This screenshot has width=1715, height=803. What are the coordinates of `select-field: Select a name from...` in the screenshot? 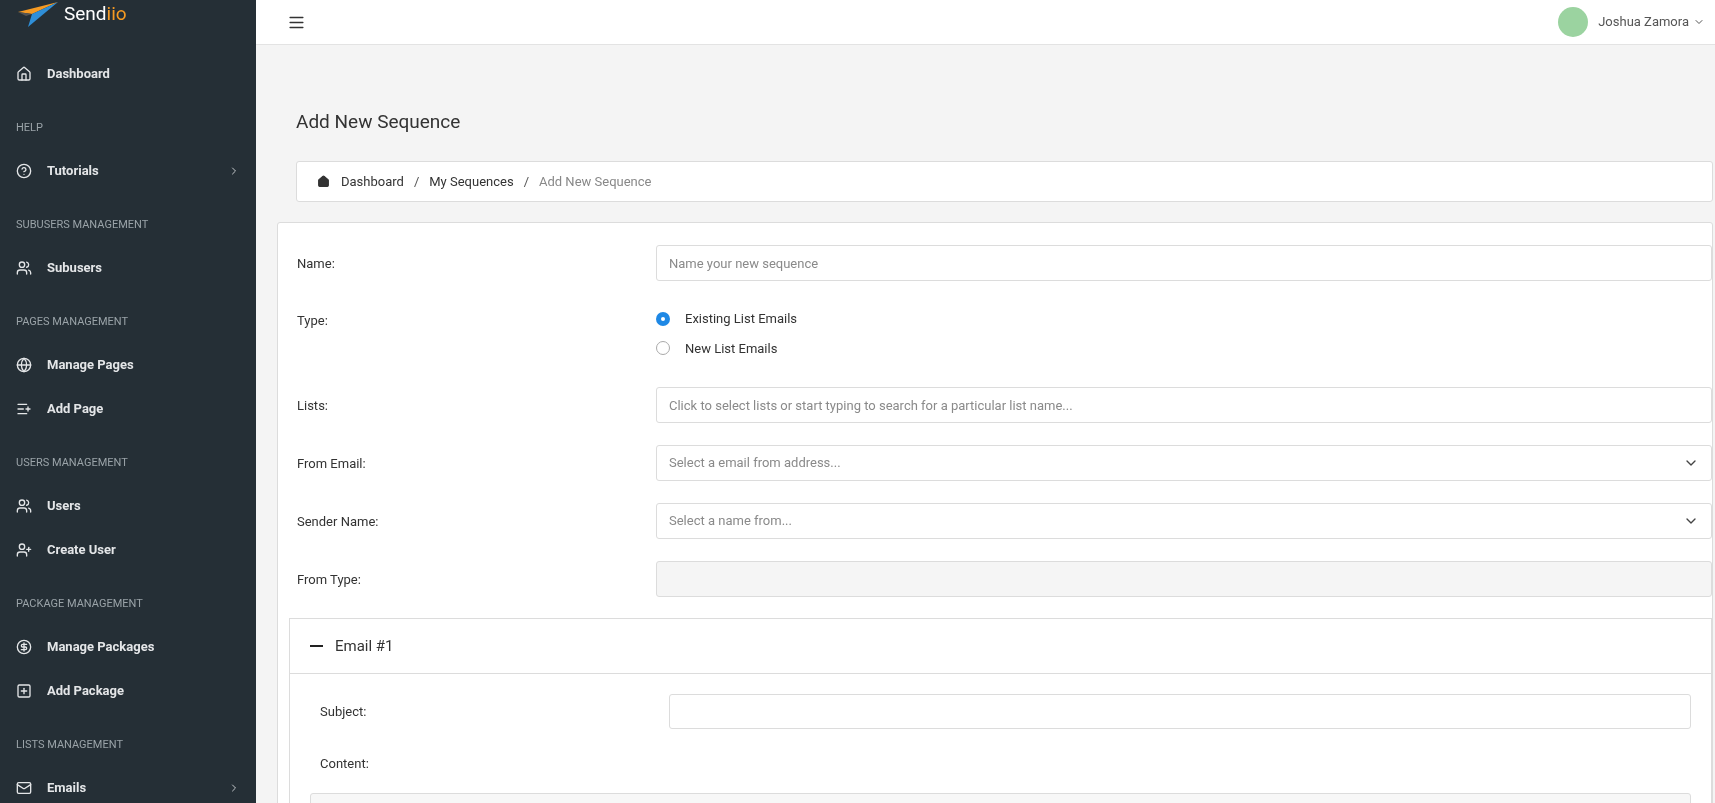 It's located at (1184, 521).